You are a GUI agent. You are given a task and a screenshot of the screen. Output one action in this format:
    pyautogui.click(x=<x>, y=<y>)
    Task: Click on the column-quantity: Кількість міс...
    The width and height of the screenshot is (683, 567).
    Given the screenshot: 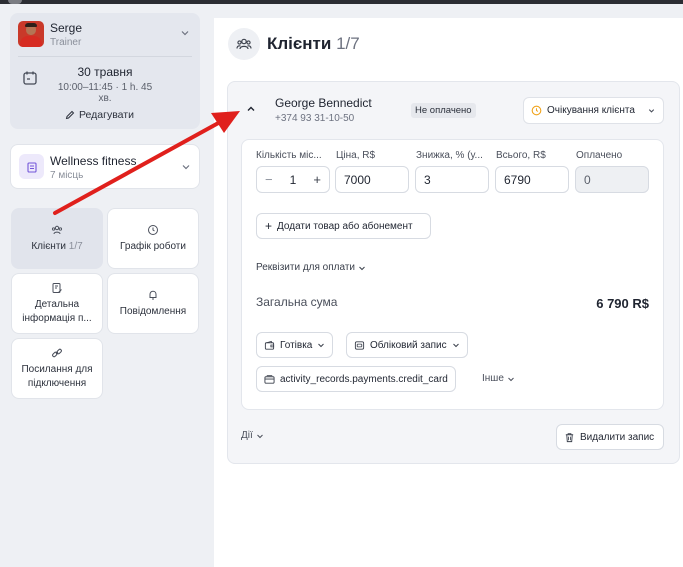 What is the action you would take?
    pyautogui.click(x=289, y=155)
    